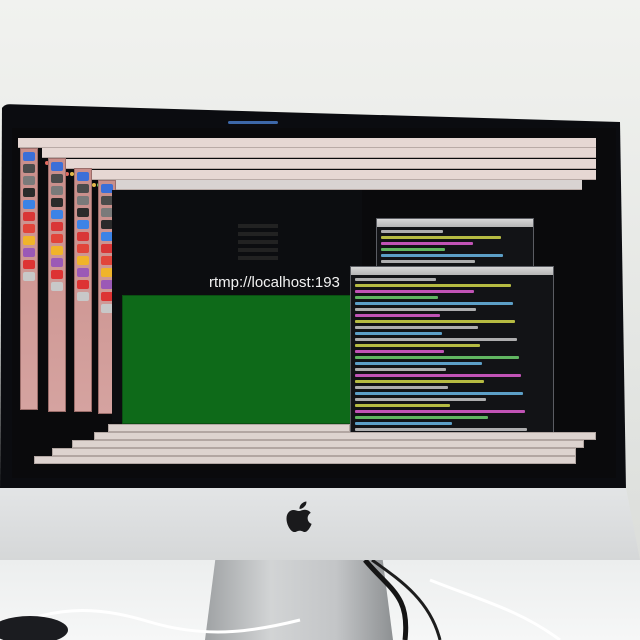  What do you see at coordinates (258, 242) in the screenshot?
I see `status-text-block` at bounding box center [258, 242].